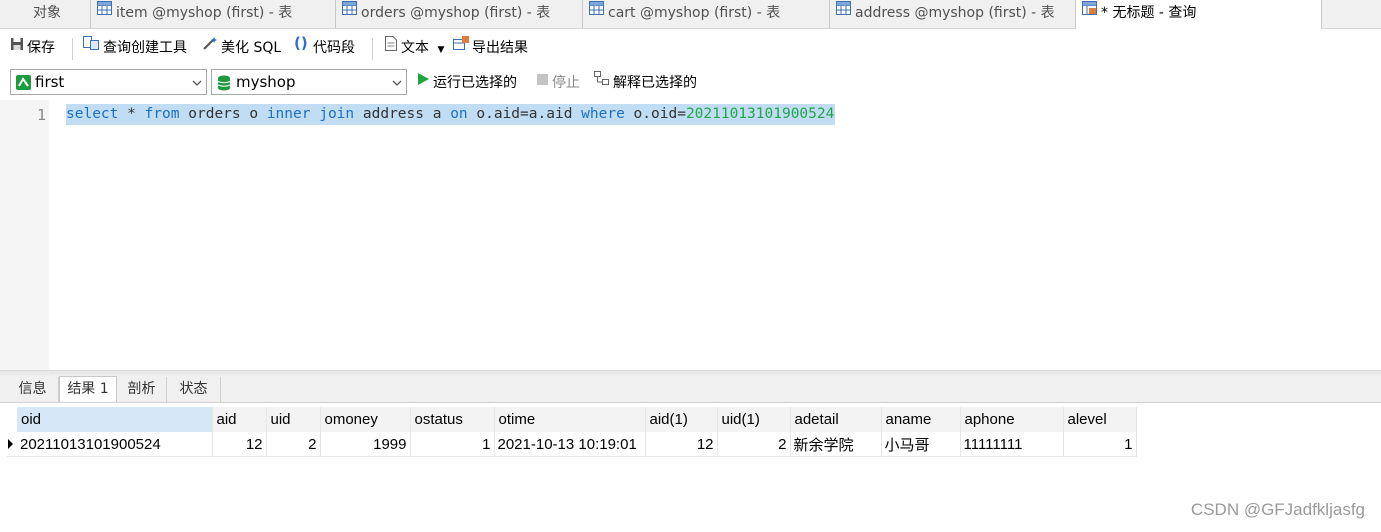 This screenshot has width=1381, height=532. What do you see at coordinates (1012, 444) in the screenshot?
I see `table-cell: 11111111` at bounding box center [1012, 444].